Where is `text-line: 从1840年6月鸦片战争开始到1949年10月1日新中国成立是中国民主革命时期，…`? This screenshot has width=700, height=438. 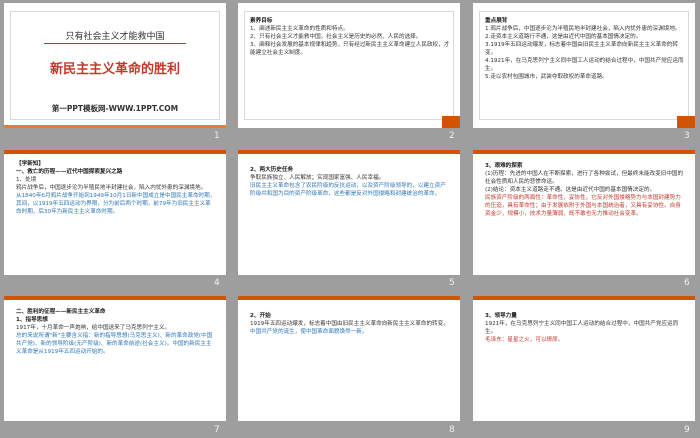 text-line: 从1840年6月鸦片战争开始到1949年10月1日新中国成立是中国民主革命时期，… is located at coordinates (116, 204).